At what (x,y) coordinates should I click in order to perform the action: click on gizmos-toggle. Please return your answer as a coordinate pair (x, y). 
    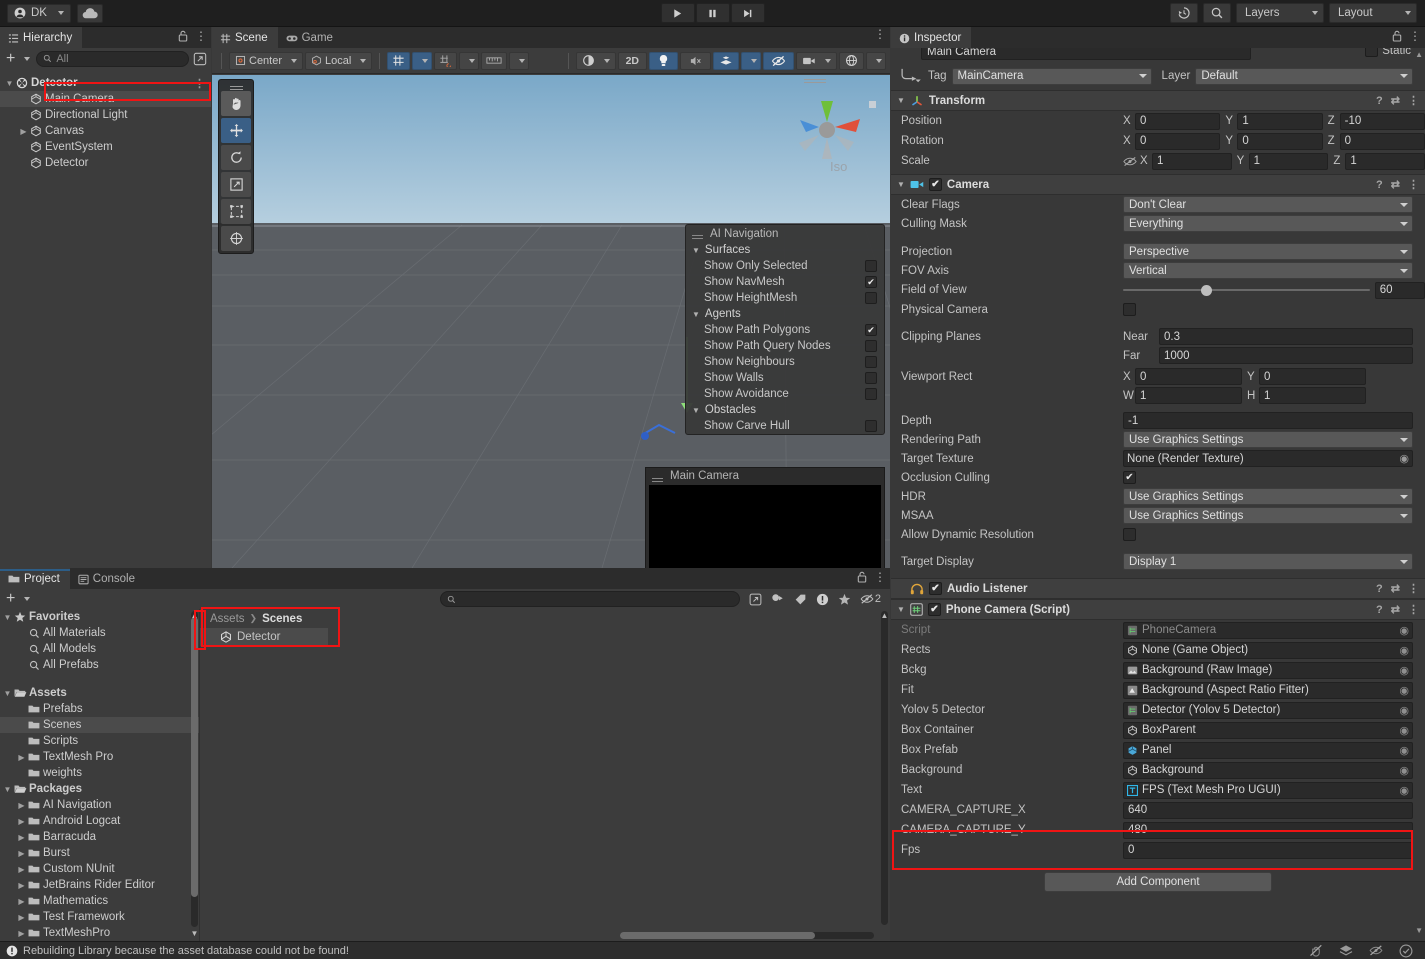
    Looking at the image, I should click on (851, 60).